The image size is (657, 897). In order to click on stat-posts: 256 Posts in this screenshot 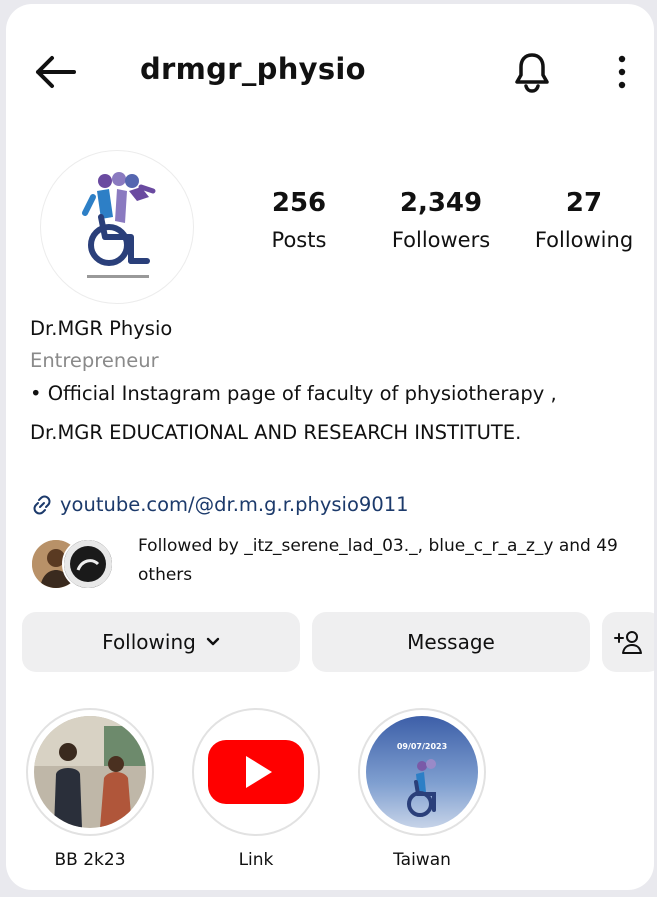, I will do `click(299, 220)`.